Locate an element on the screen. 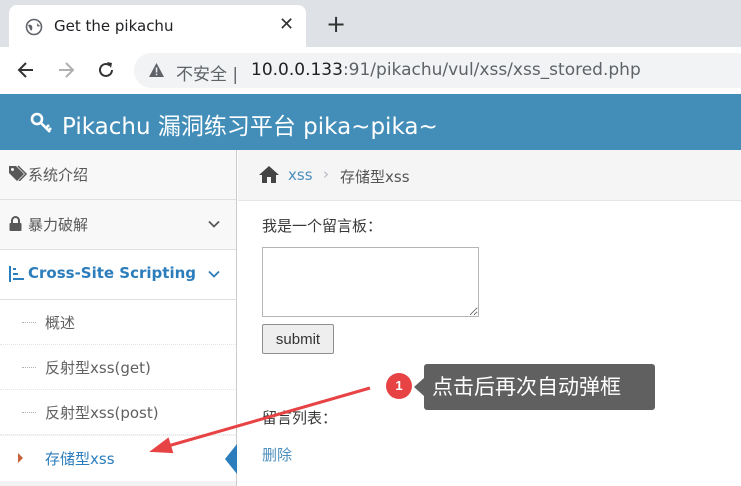 This screenshot has width=741, height=486. reload-icon is located at coordinates (106, 70).